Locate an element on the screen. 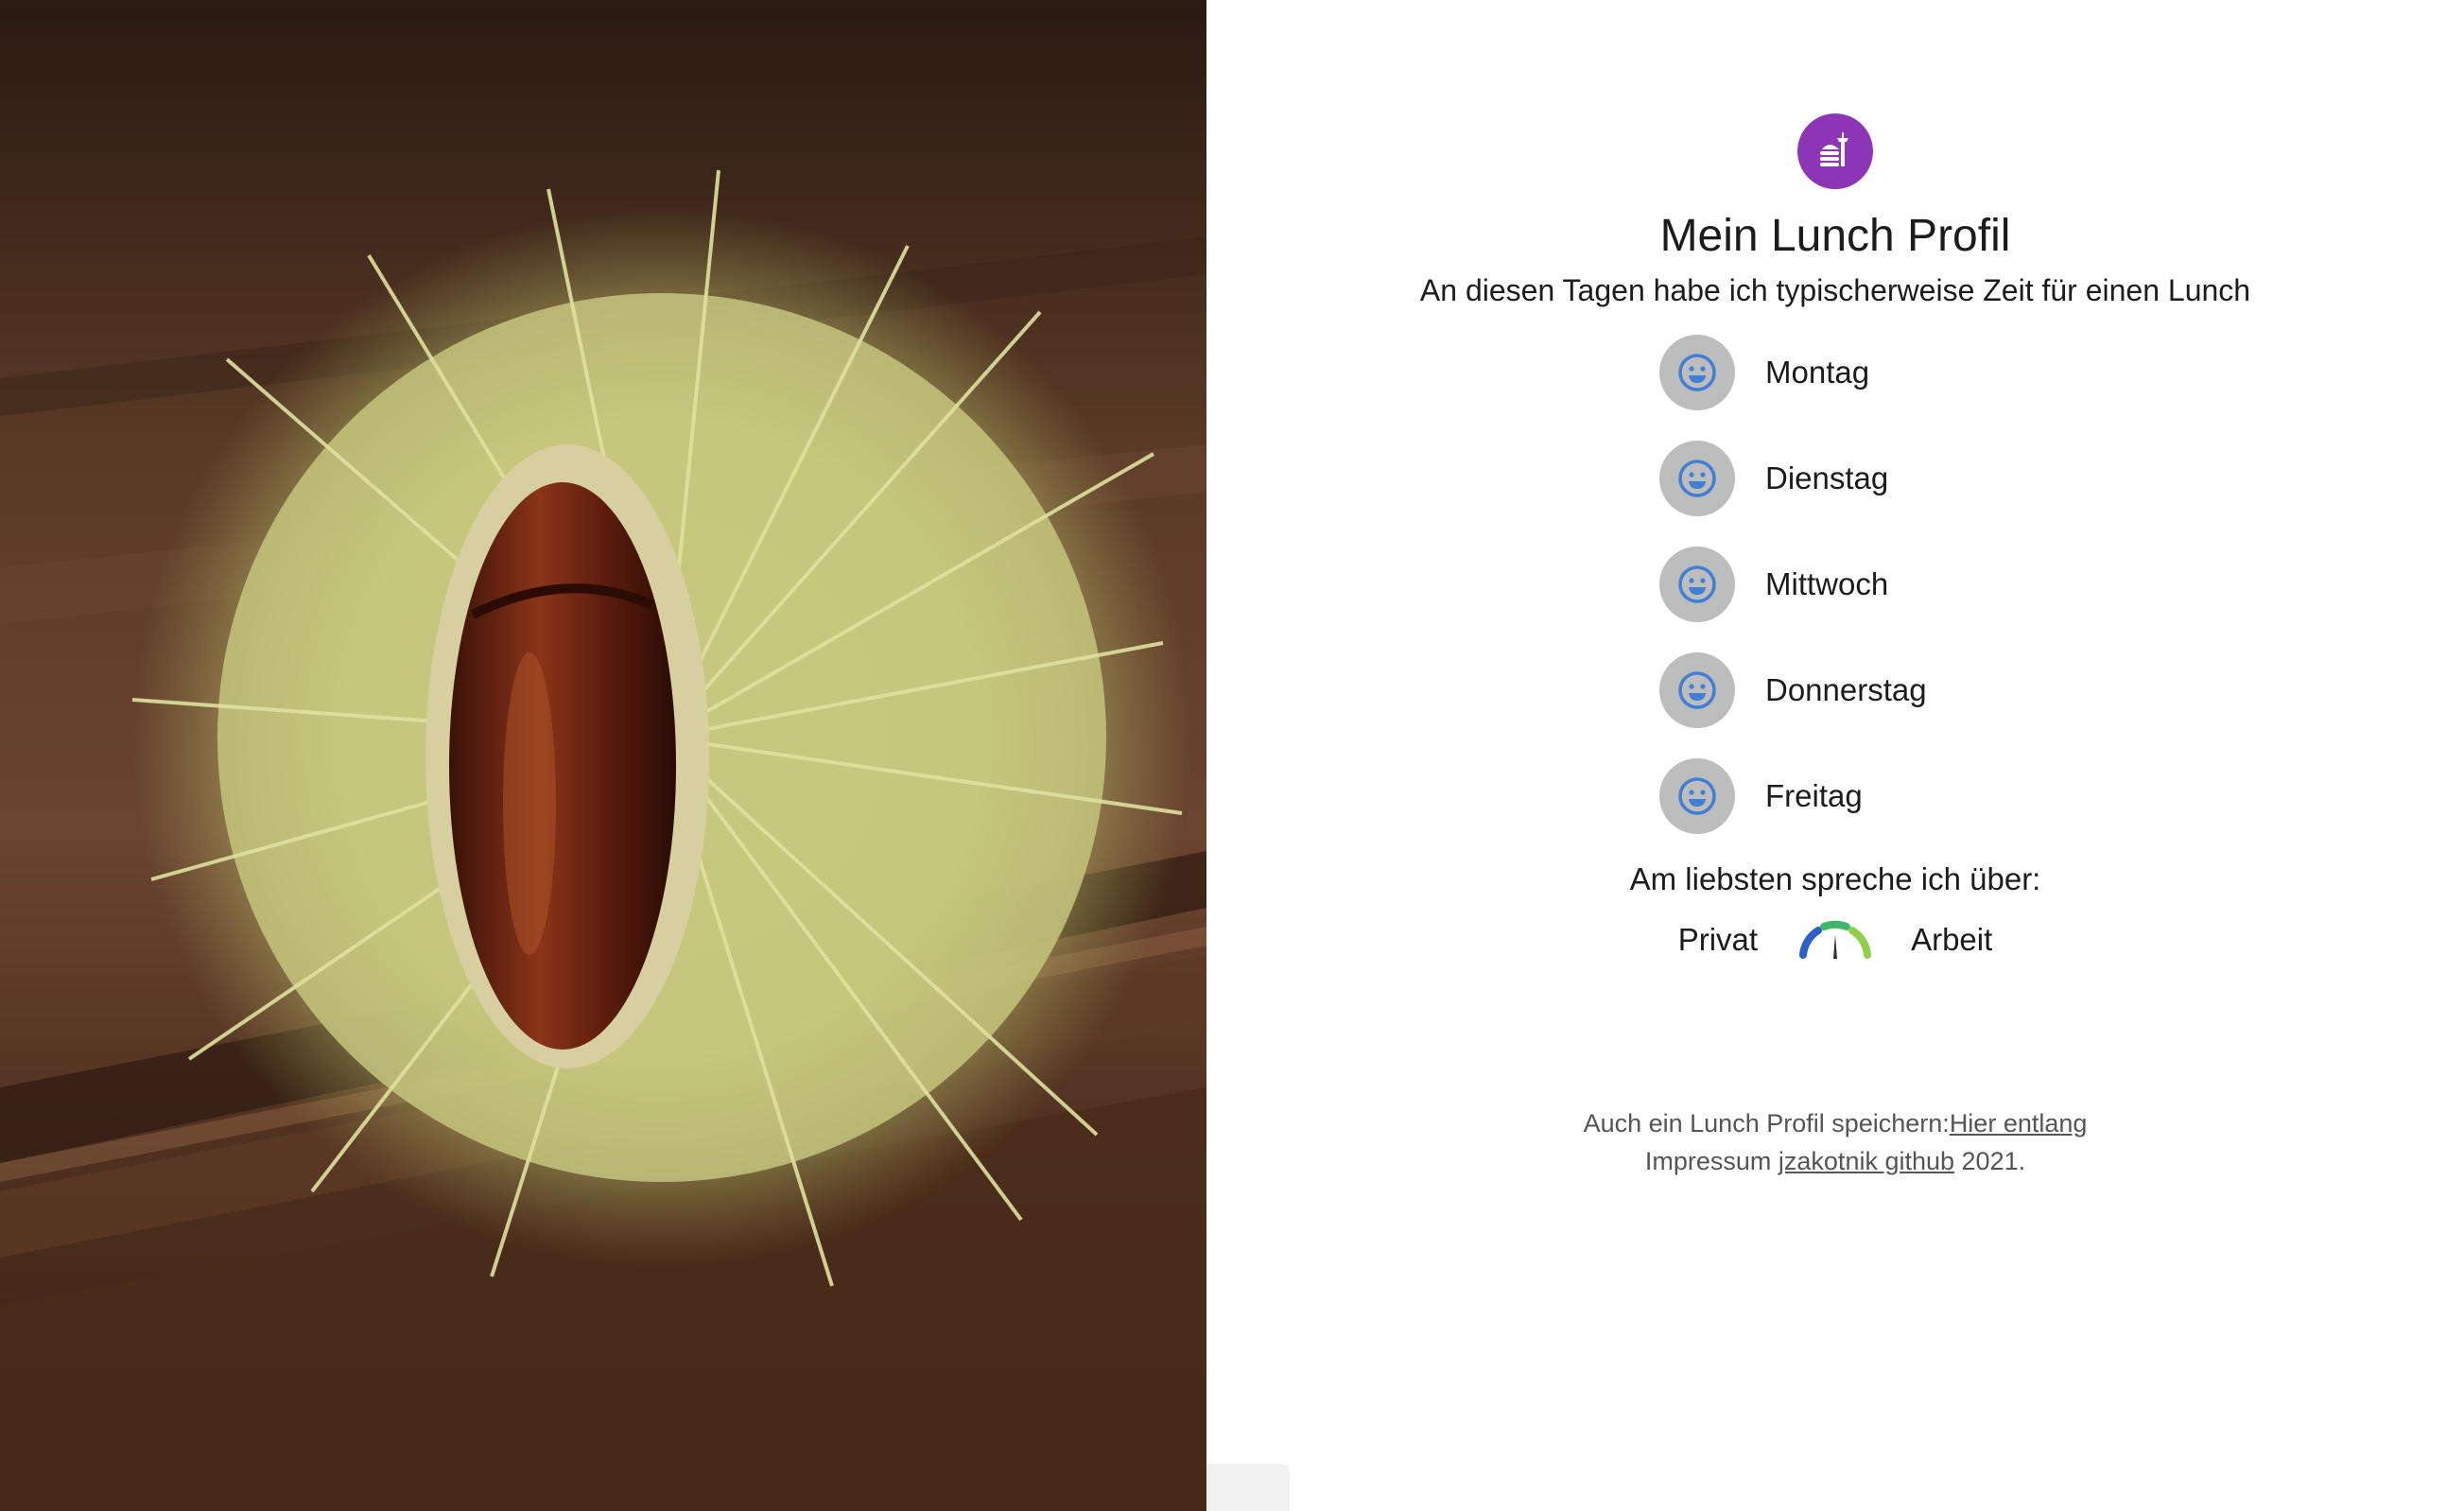 The height and width of the screenshot is (1511, 2464). lunch-food-icon is located at coordinates (1834, 149).